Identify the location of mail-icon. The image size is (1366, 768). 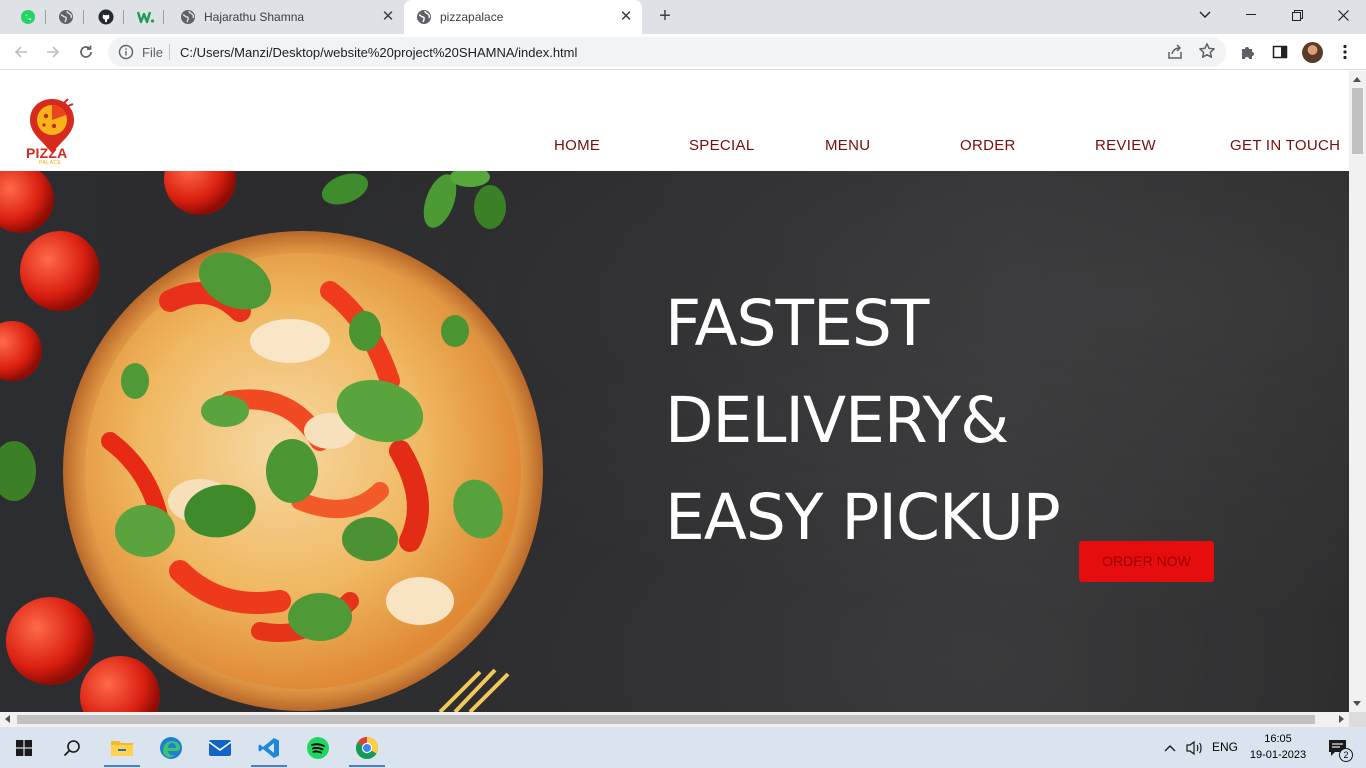
(220, 747).